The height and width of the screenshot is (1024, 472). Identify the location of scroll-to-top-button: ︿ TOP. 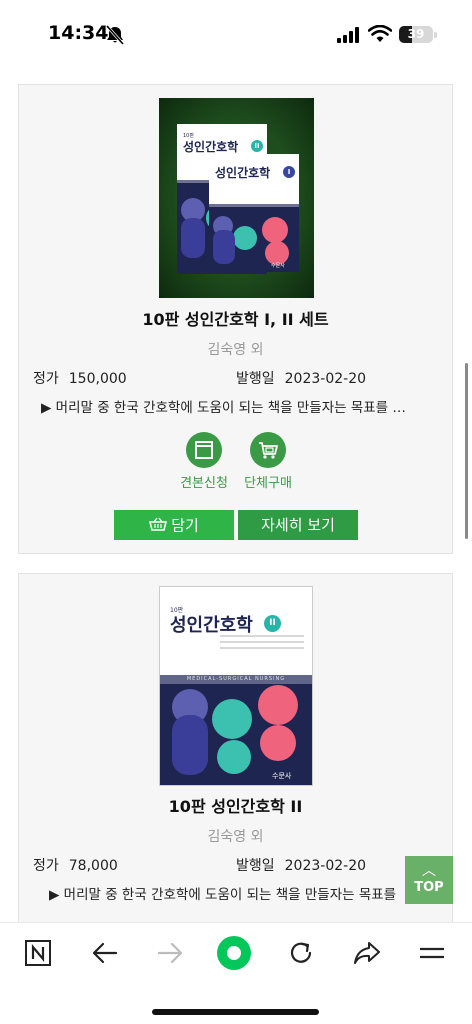
(429, 880).